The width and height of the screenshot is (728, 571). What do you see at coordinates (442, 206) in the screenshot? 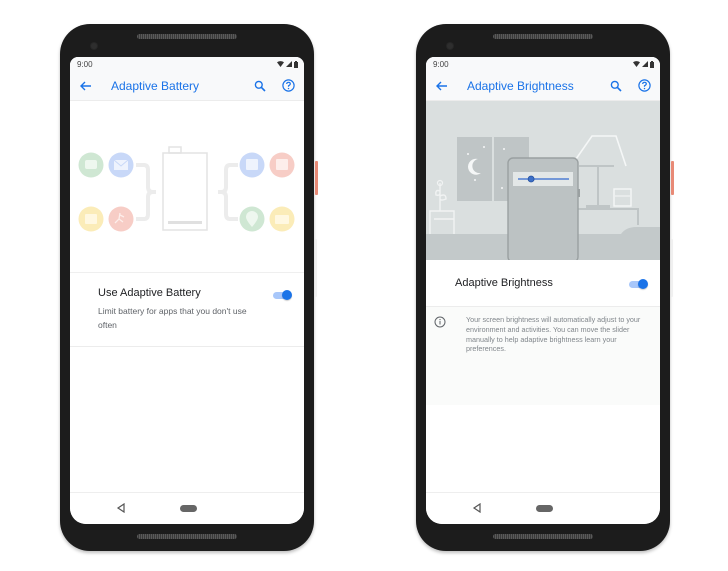
I see `plant-shape` at bounding box center [442, 206].